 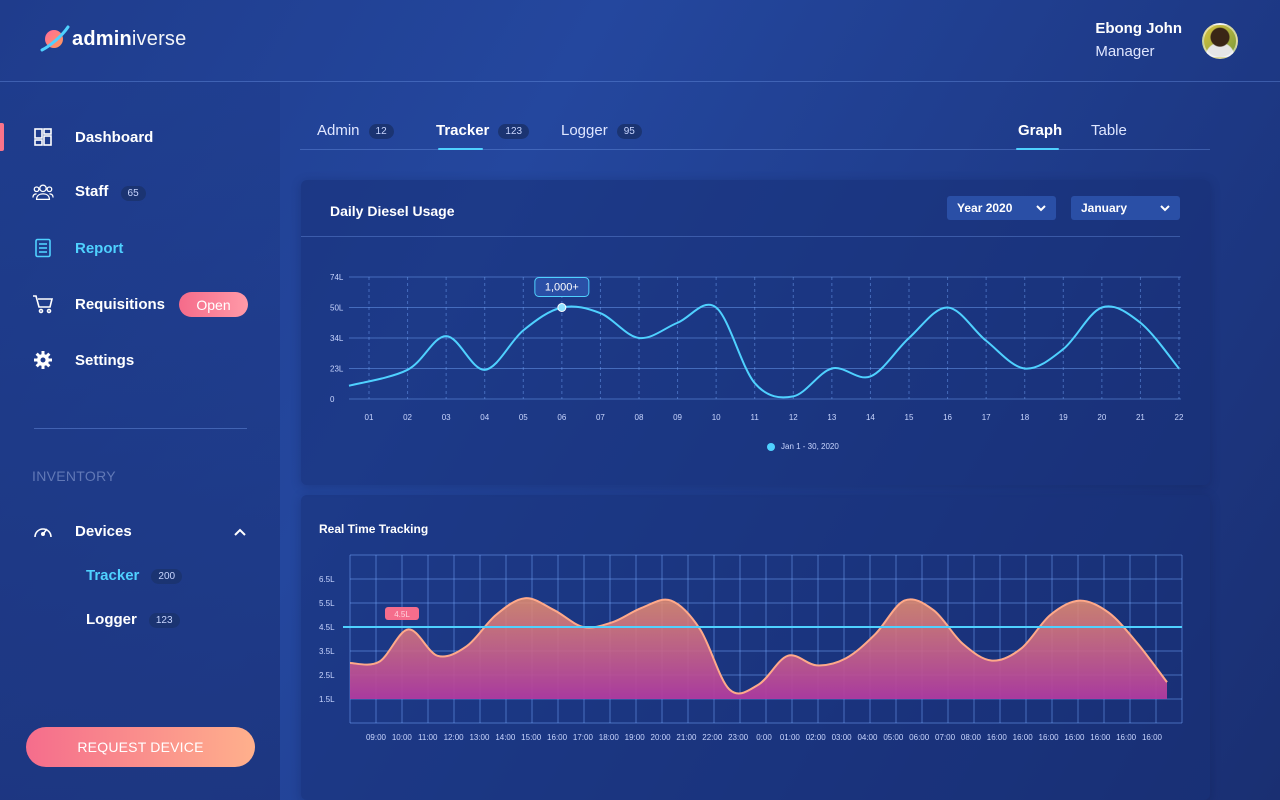 What do you see at coordinates (764, 737) in the screenshot?
I see `x-tick-label: 0:00` at bounding box center [764, 737].